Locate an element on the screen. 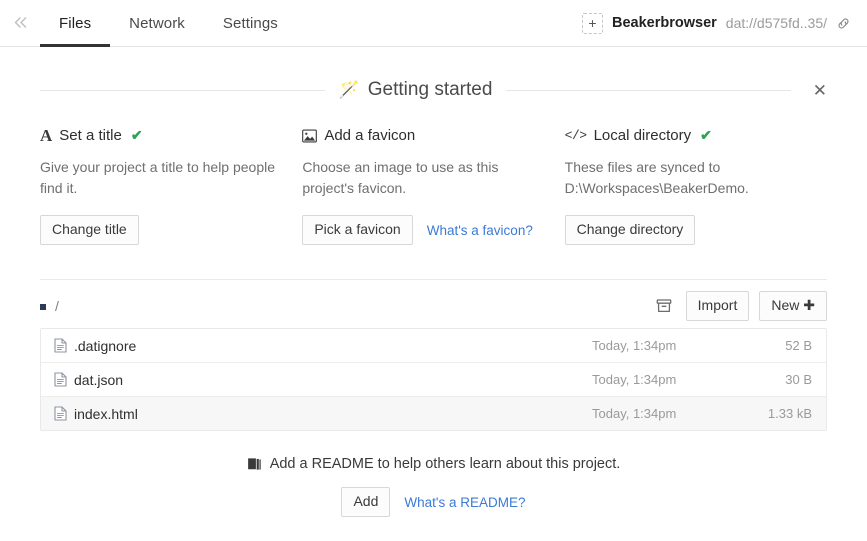  getting-started-header: 🪄 Getting started ✕ is located at coordinates (433, 90).